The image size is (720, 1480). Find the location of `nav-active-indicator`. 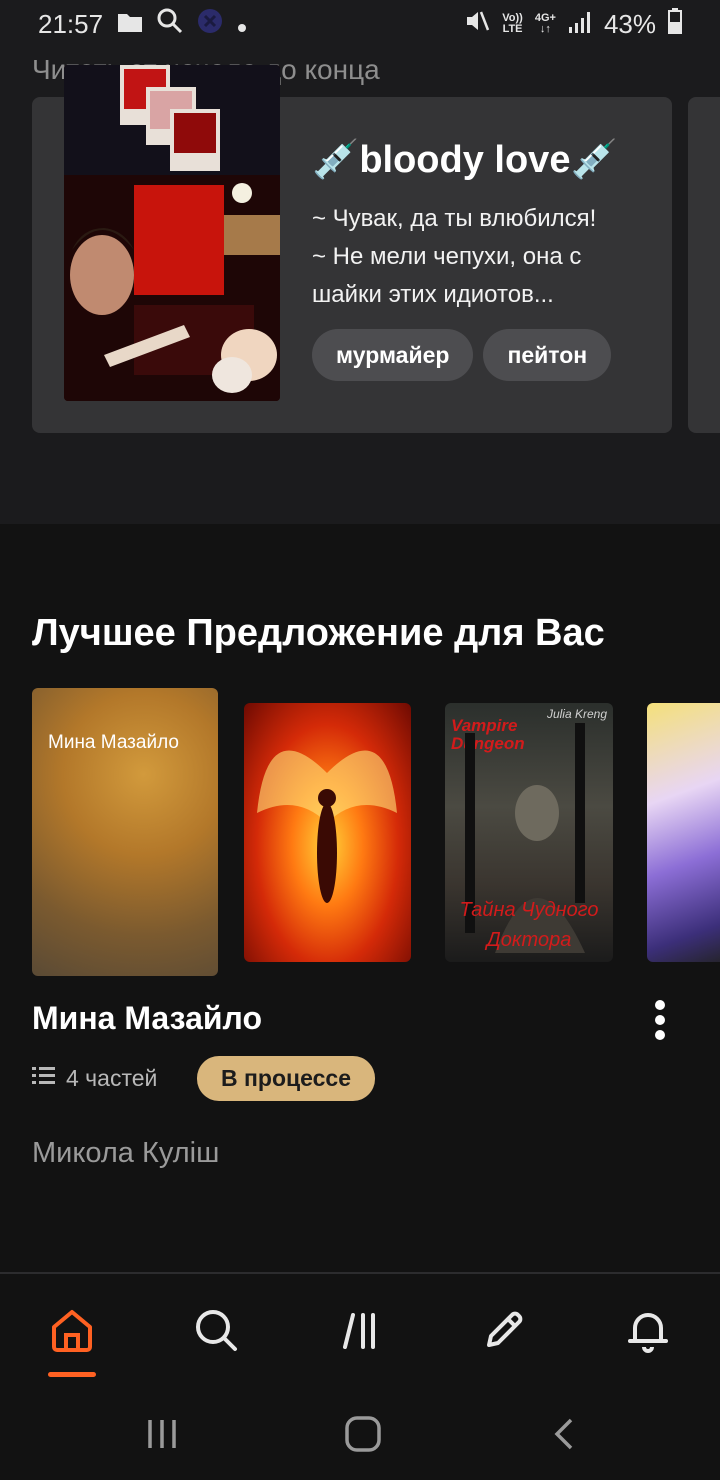

nav-active-indicator is located at coordinates (72, 1374).